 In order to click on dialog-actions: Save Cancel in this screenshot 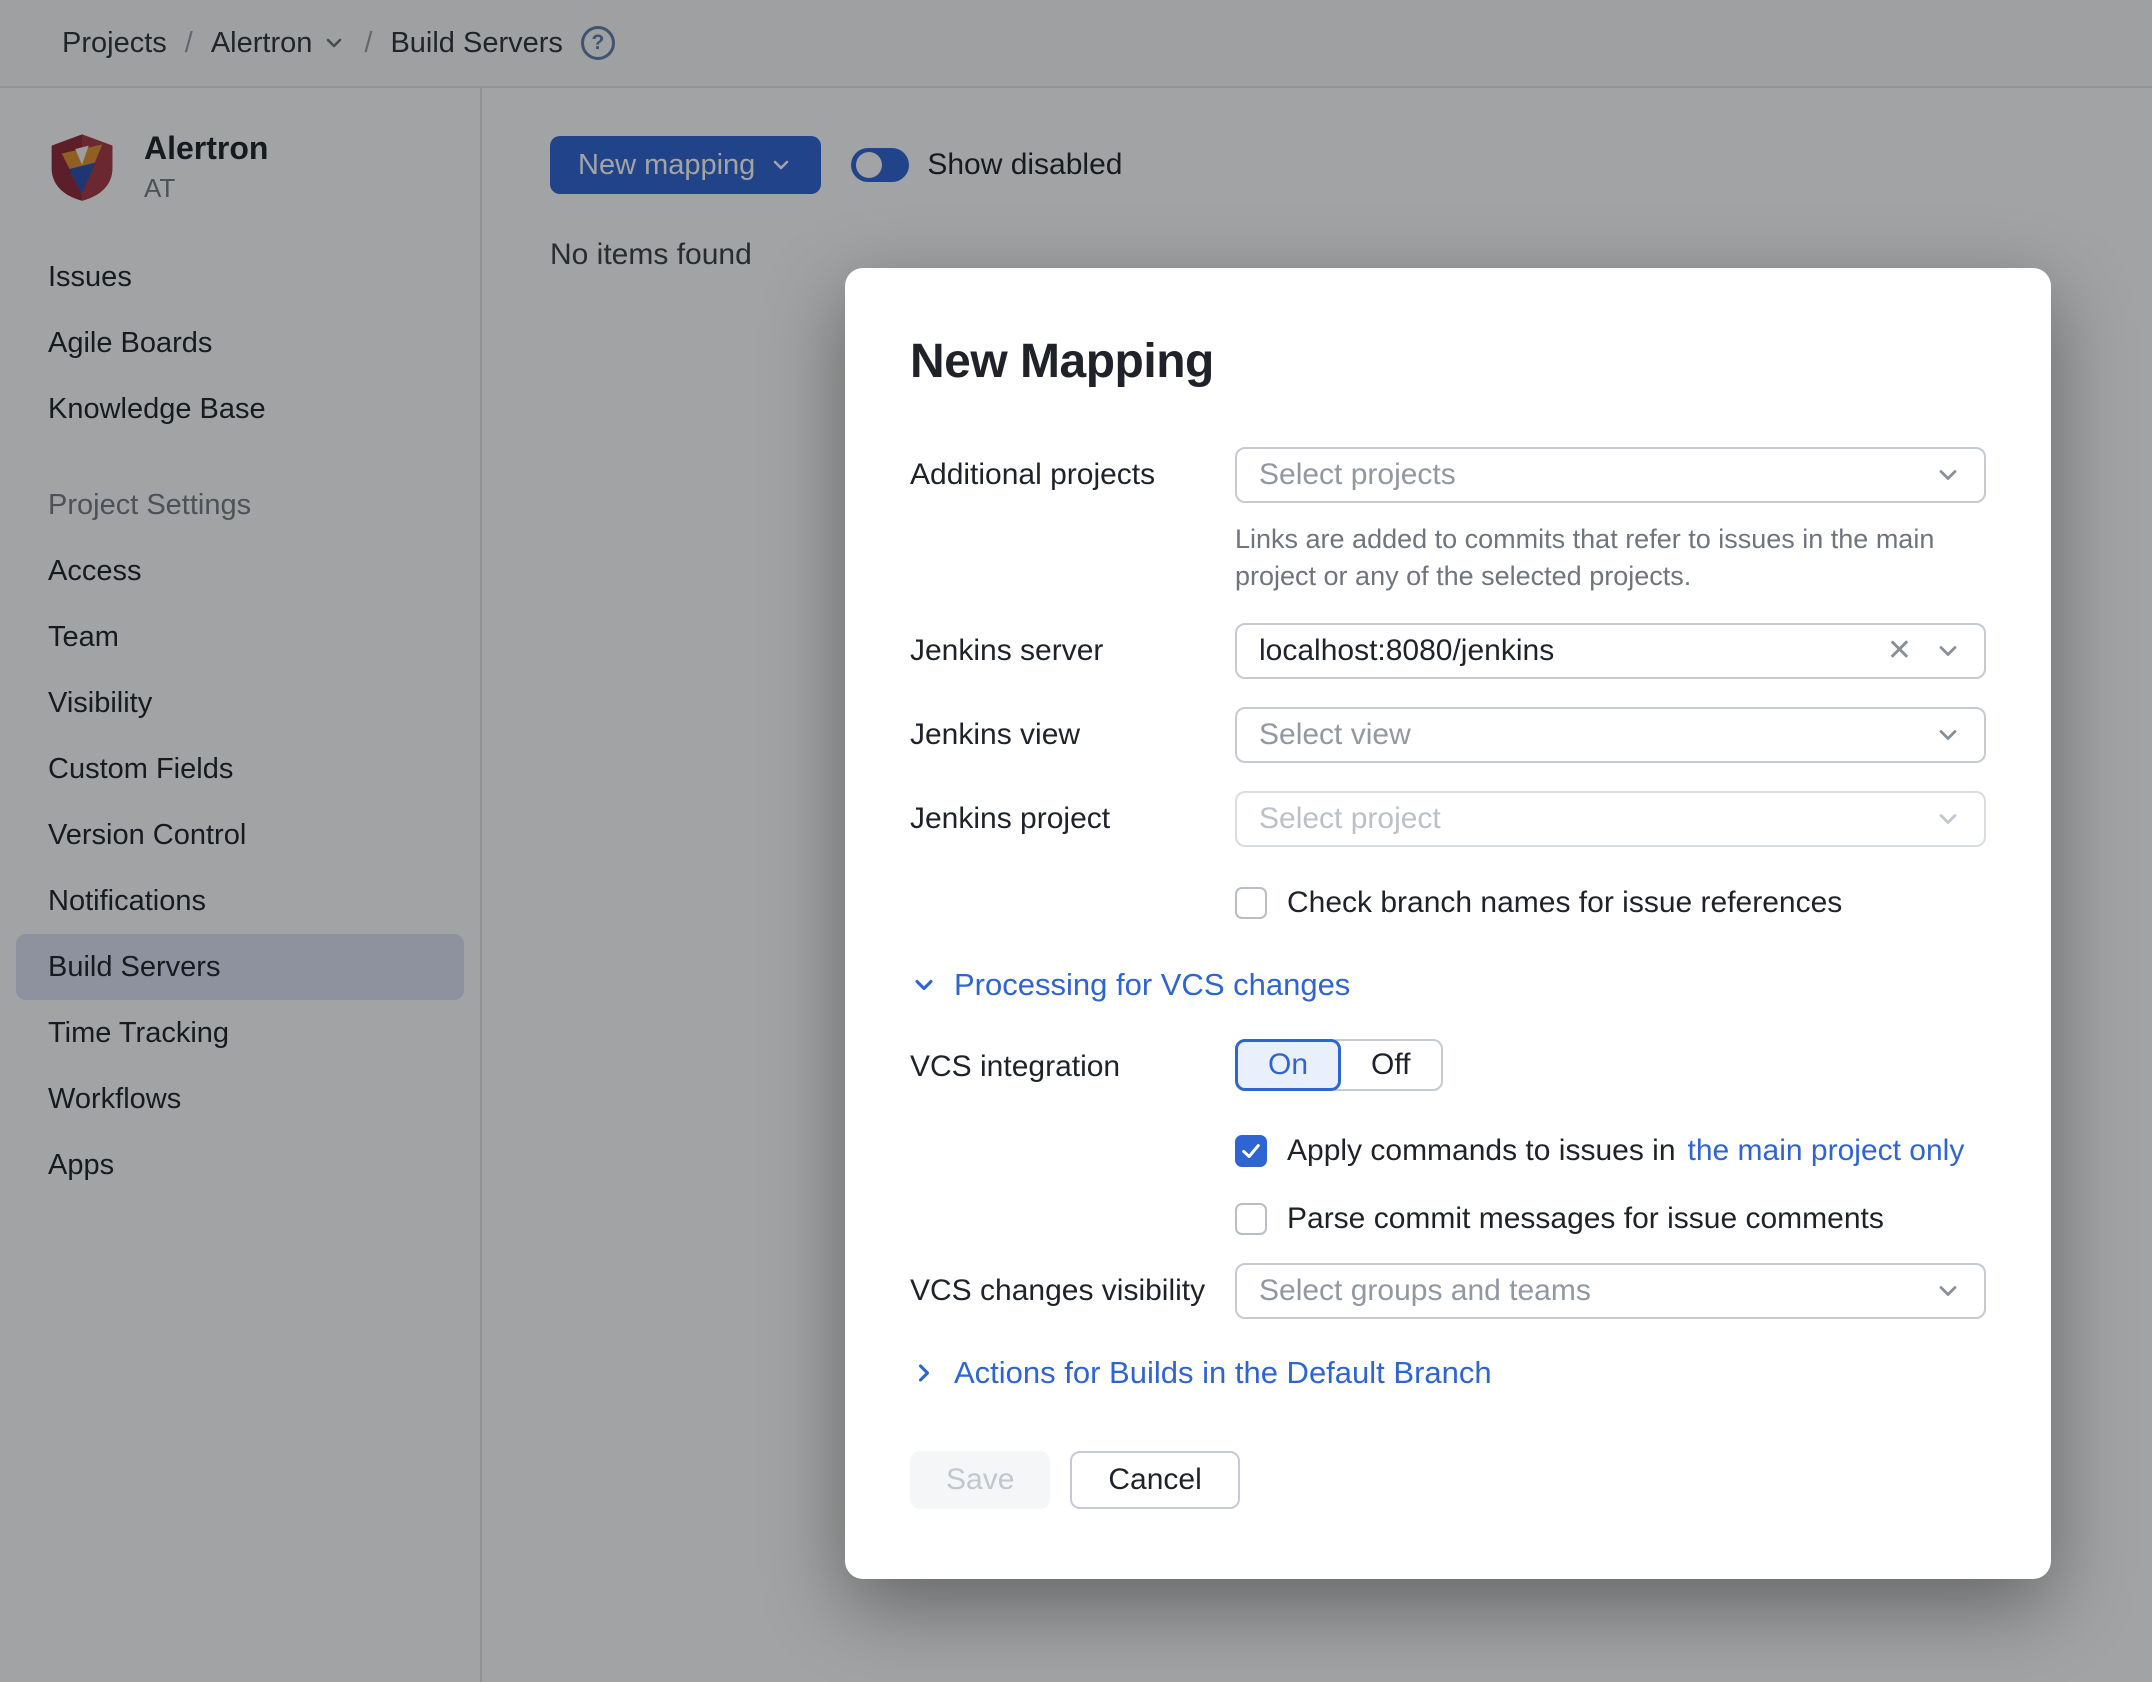, I will do `click(1448, 1480)`.